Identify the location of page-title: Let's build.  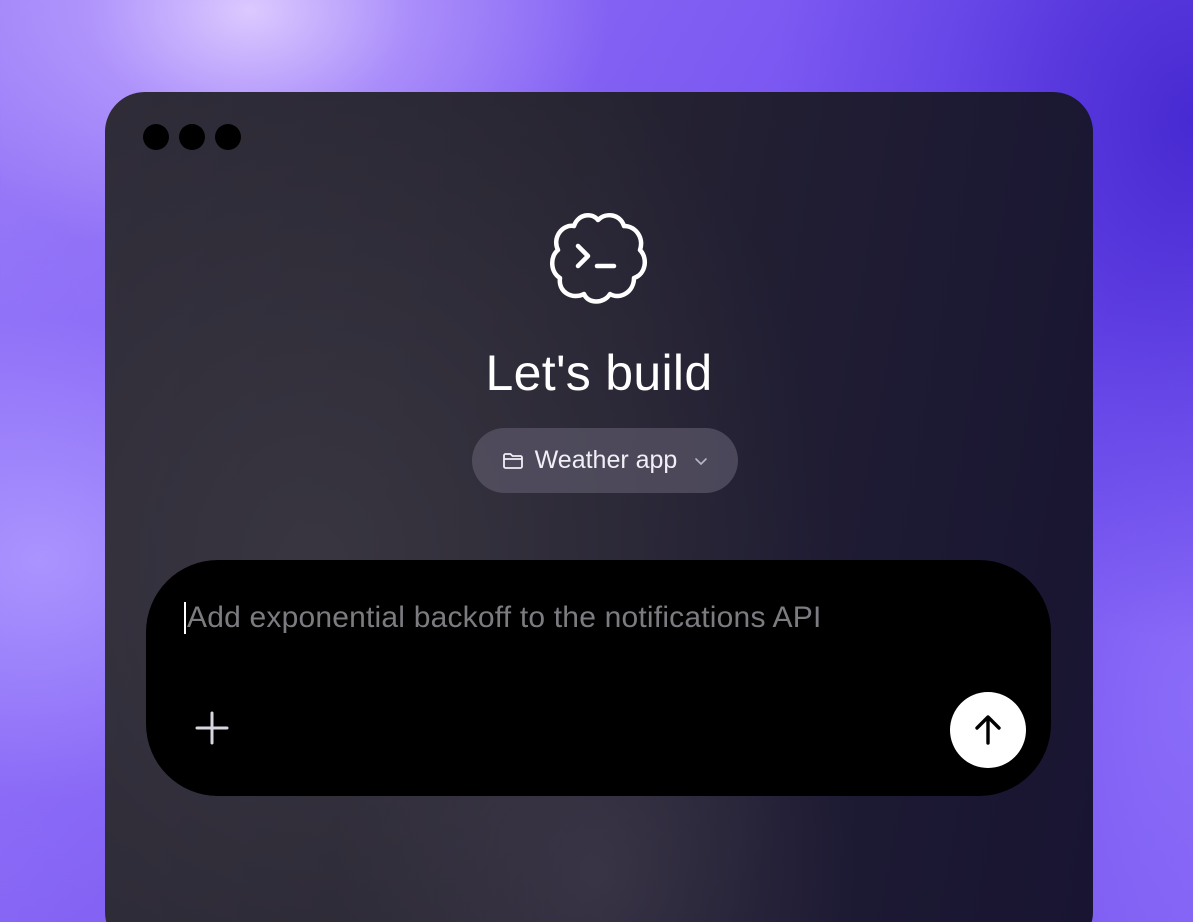
(599, 373).